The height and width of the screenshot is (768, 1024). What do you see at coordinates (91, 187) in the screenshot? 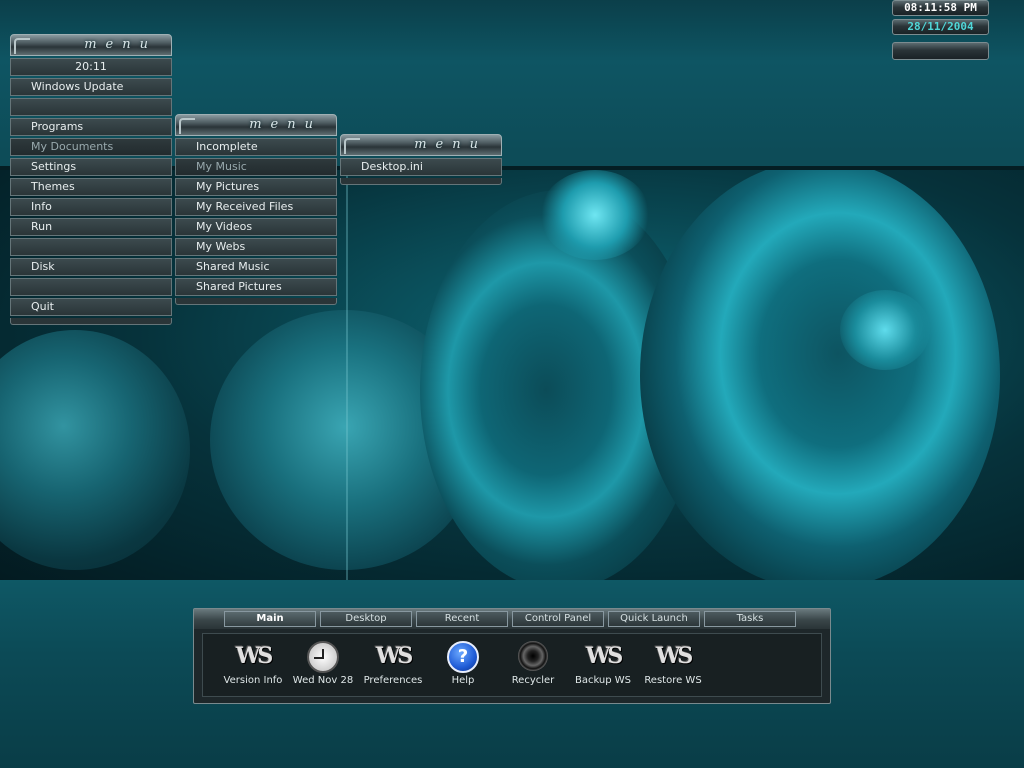
I see `menu-item-themes: Themes` at bounding box center [91, 187].